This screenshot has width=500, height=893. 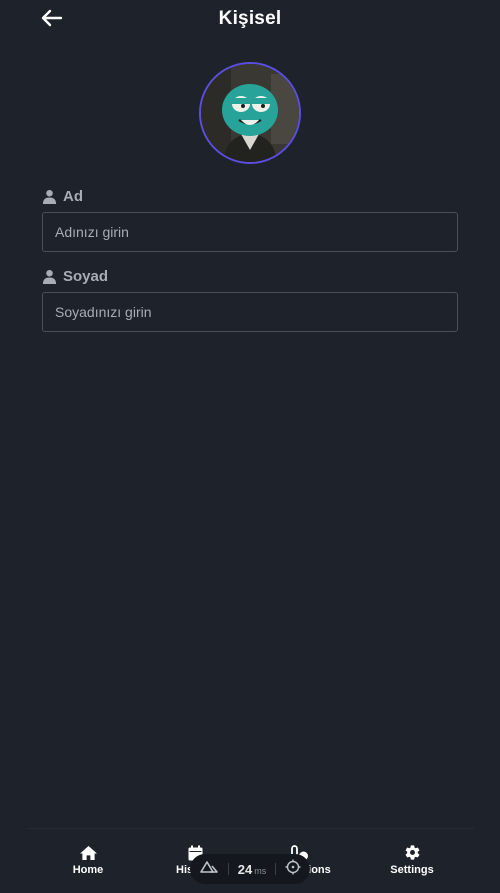 What do you see at coordinates (412, 852) in the screenshot?
I see `gear-icon` at bounding box center [412, 852].